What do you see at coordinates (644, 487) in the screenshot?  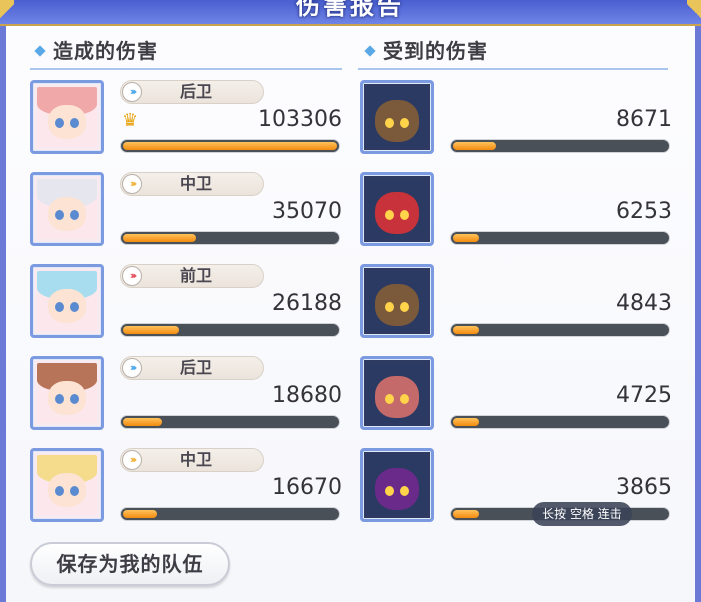 I see `received-value: 3865` at bounding box center [644, 487].